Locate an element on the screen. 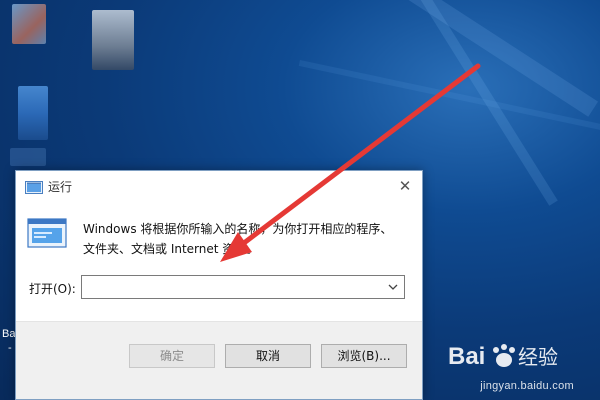  chevron-down-icon is located at coordinates (393, 287).